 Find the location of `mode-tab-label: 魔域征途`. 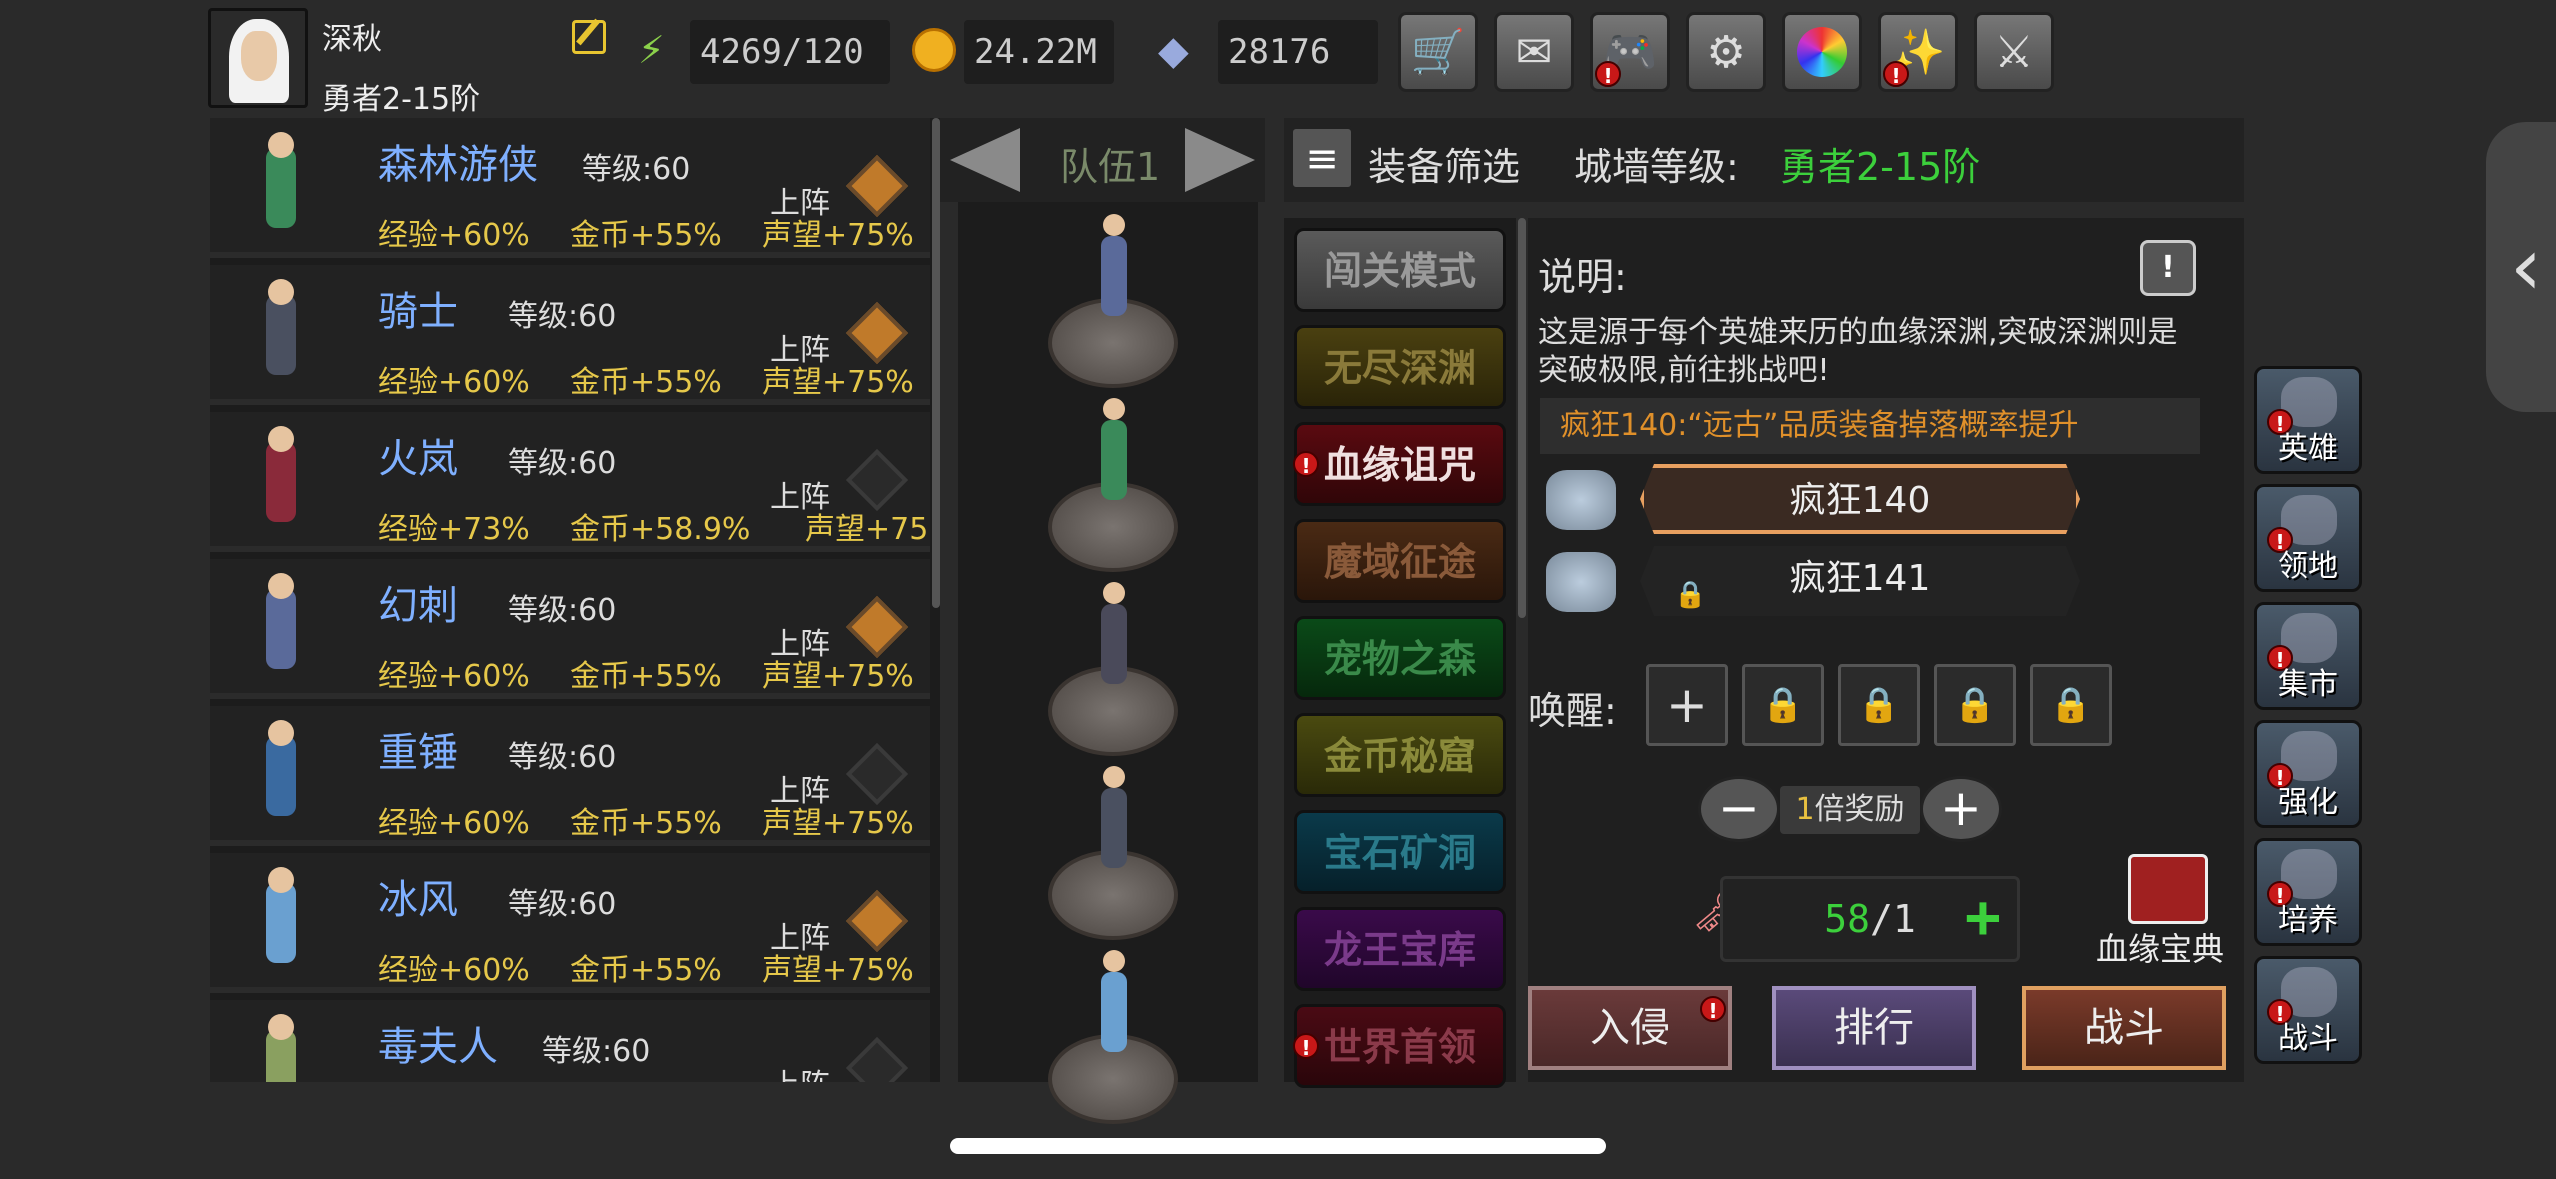

mode-tab-label: 魔域征途 is located at coordinates (1399, 562).